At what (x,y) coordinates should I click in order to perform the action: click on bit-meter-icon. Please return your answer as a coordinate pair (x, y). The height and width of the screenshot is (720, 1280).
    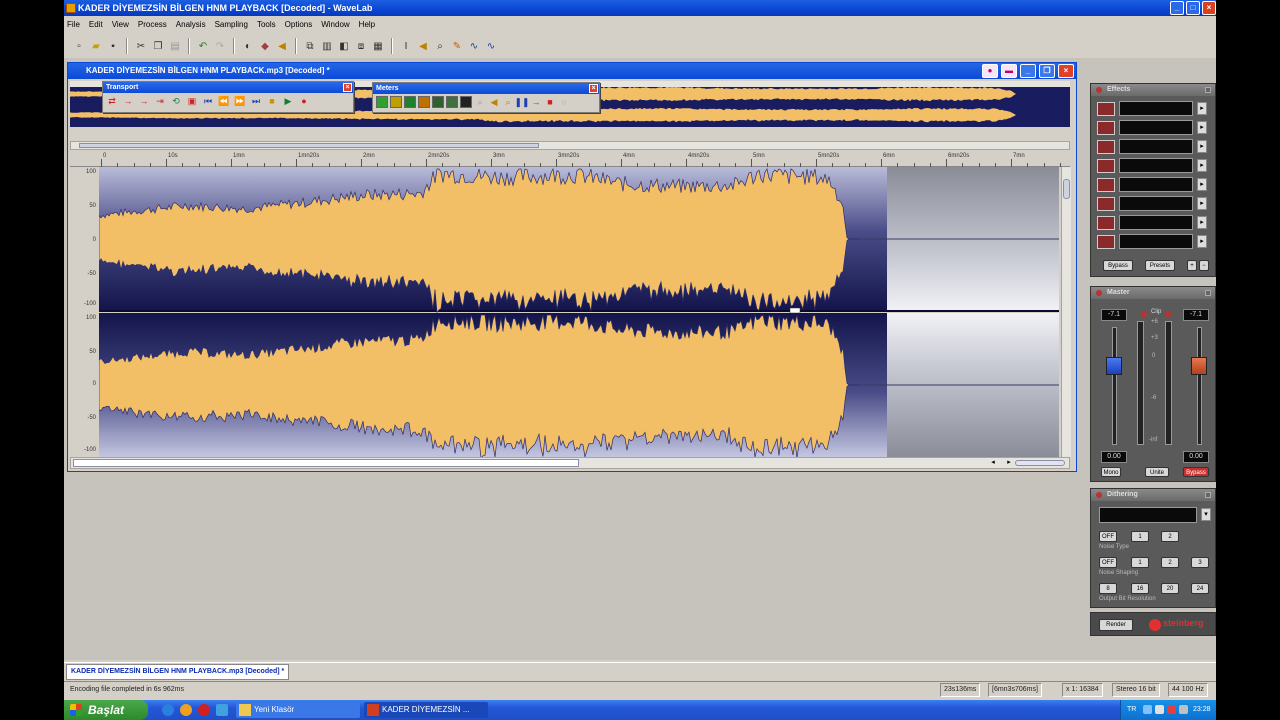
    Looking at the image, I should click on (452, 102).